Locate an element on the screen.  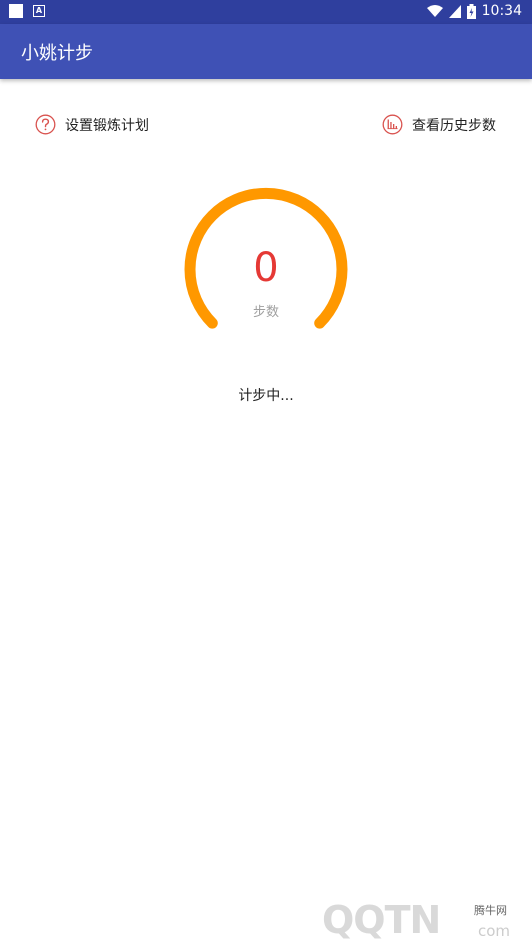
view-history-label: 查看历史步数 is located at coordinates (454, 125).